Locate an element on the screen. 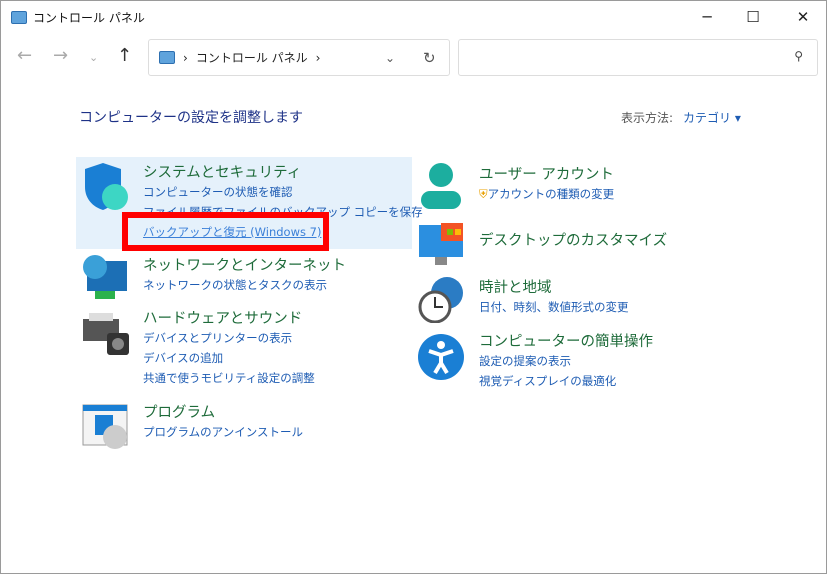 The image size is (827, 574). up-arrow-icon: ↑ is located at coordinates (124, 55).